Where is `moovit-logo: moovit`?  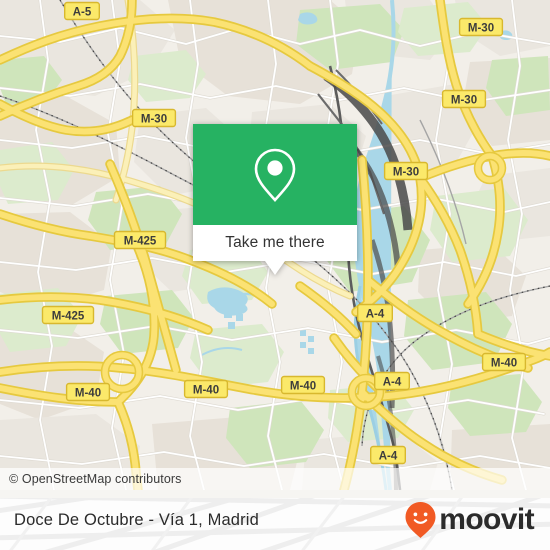 moovit-logo: moovit is located at coordinates (469, 520).